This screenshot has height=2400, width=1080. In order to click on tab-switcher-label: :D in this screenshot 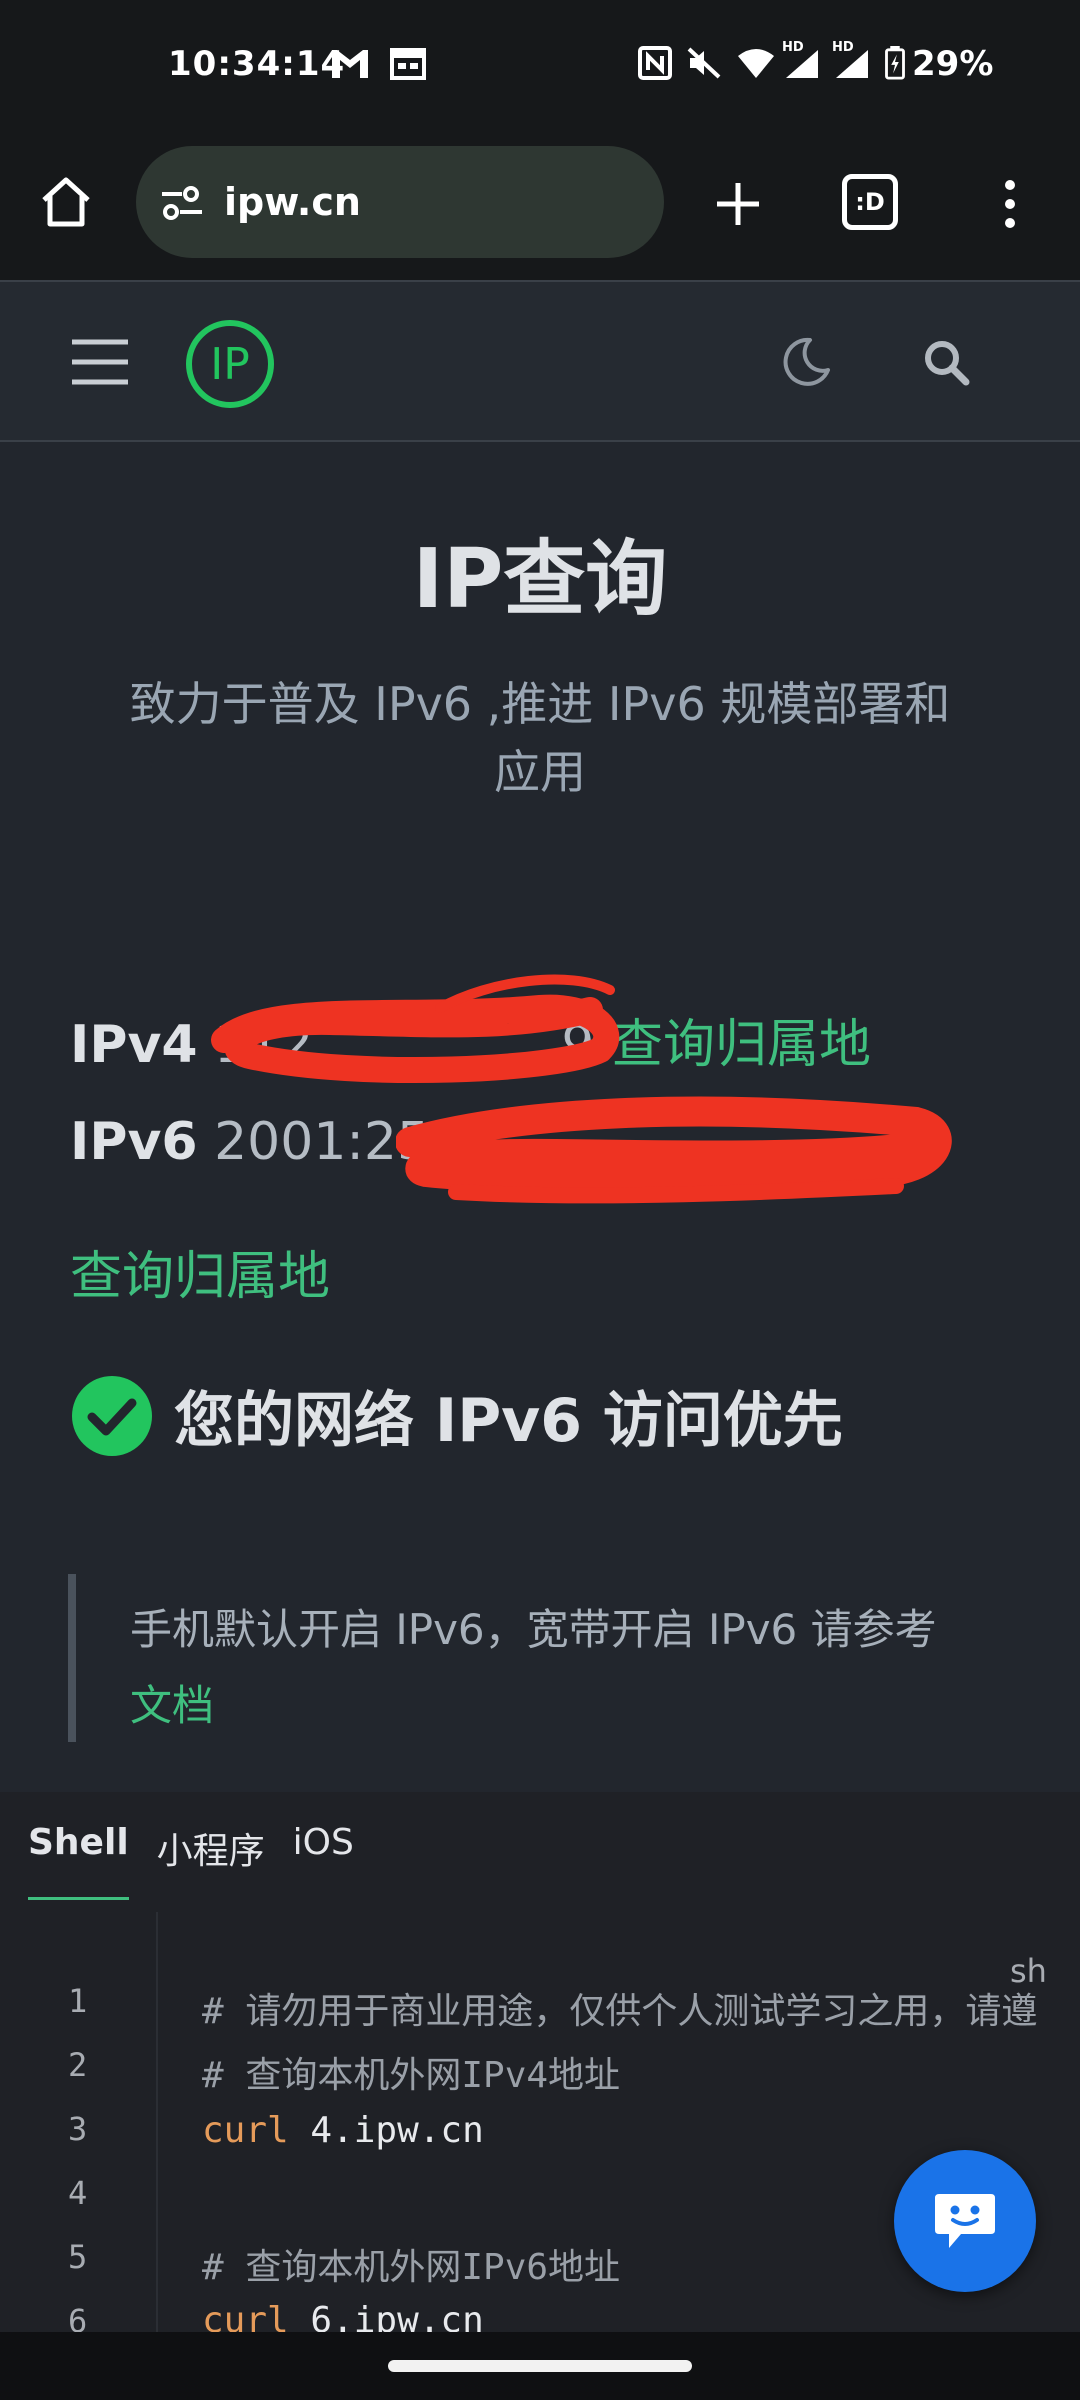, I will do `click(870, 202)`.